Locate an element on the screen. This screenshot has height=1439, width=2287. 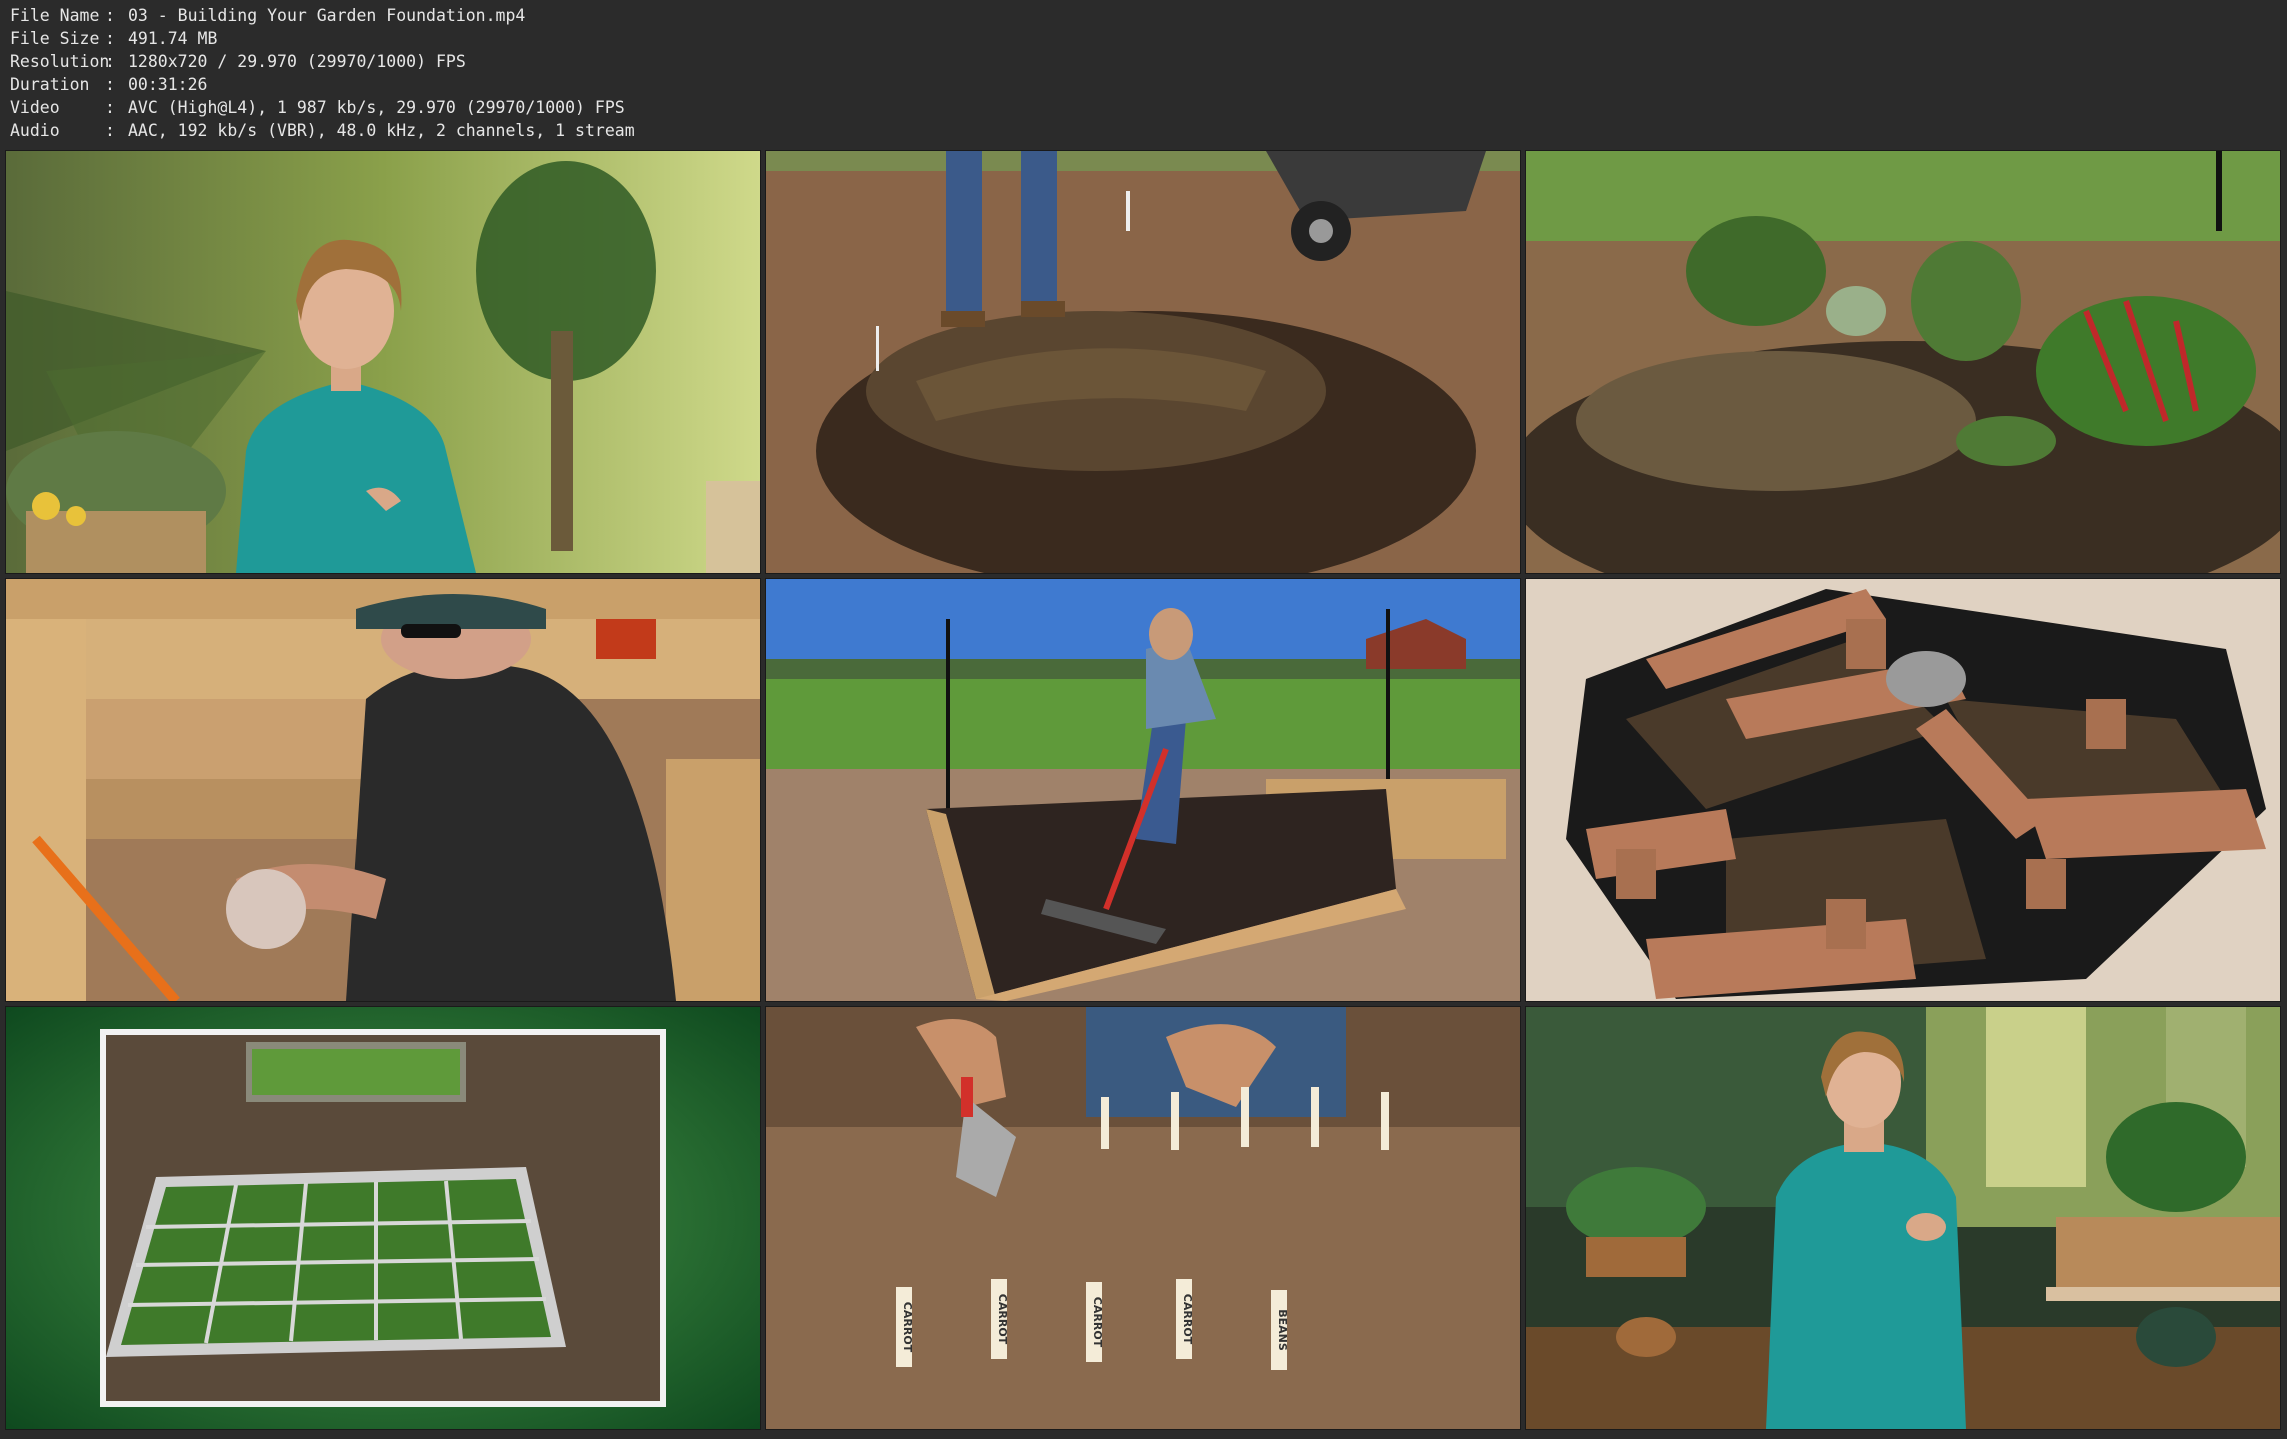
compost-pile-image is located at coordinates (1143, 362).